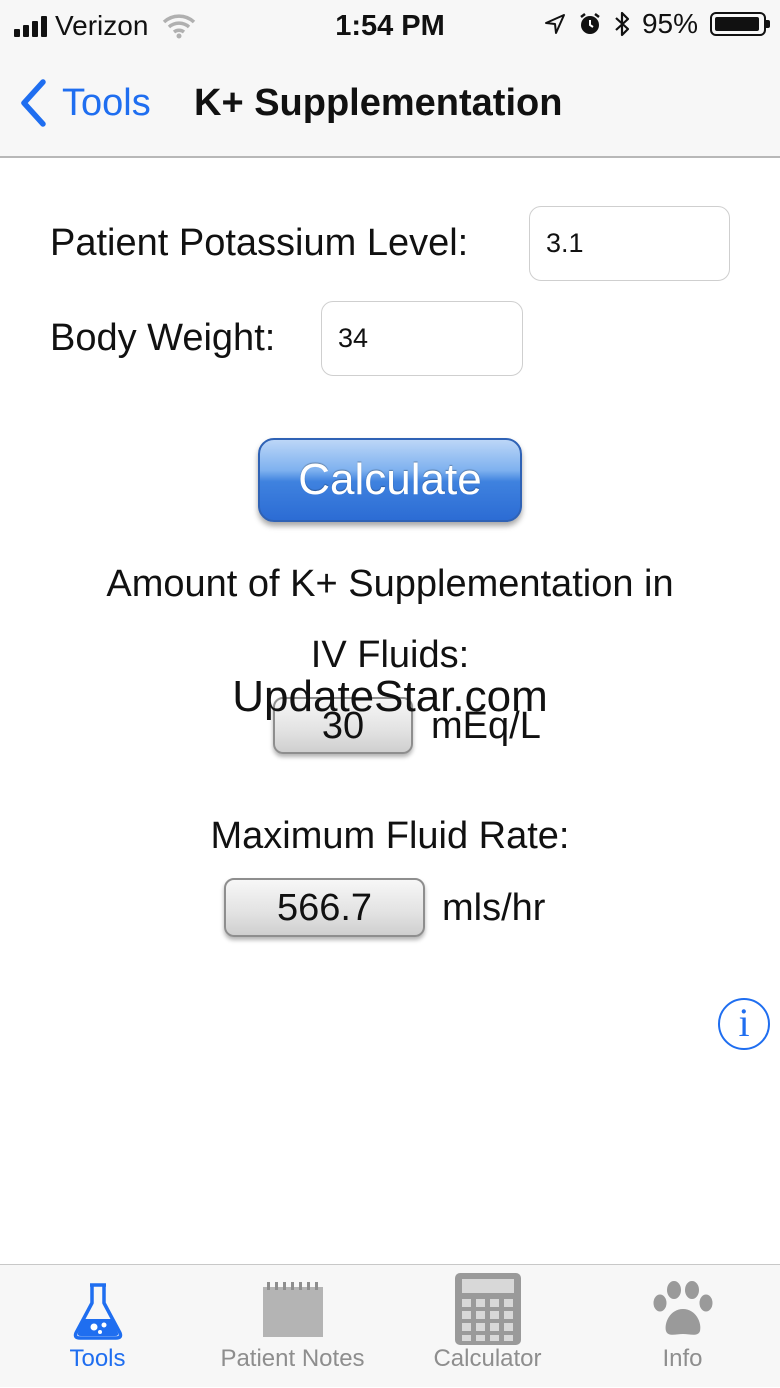  I want to click on tab-calculator: Calculator, so click(487, 1326).